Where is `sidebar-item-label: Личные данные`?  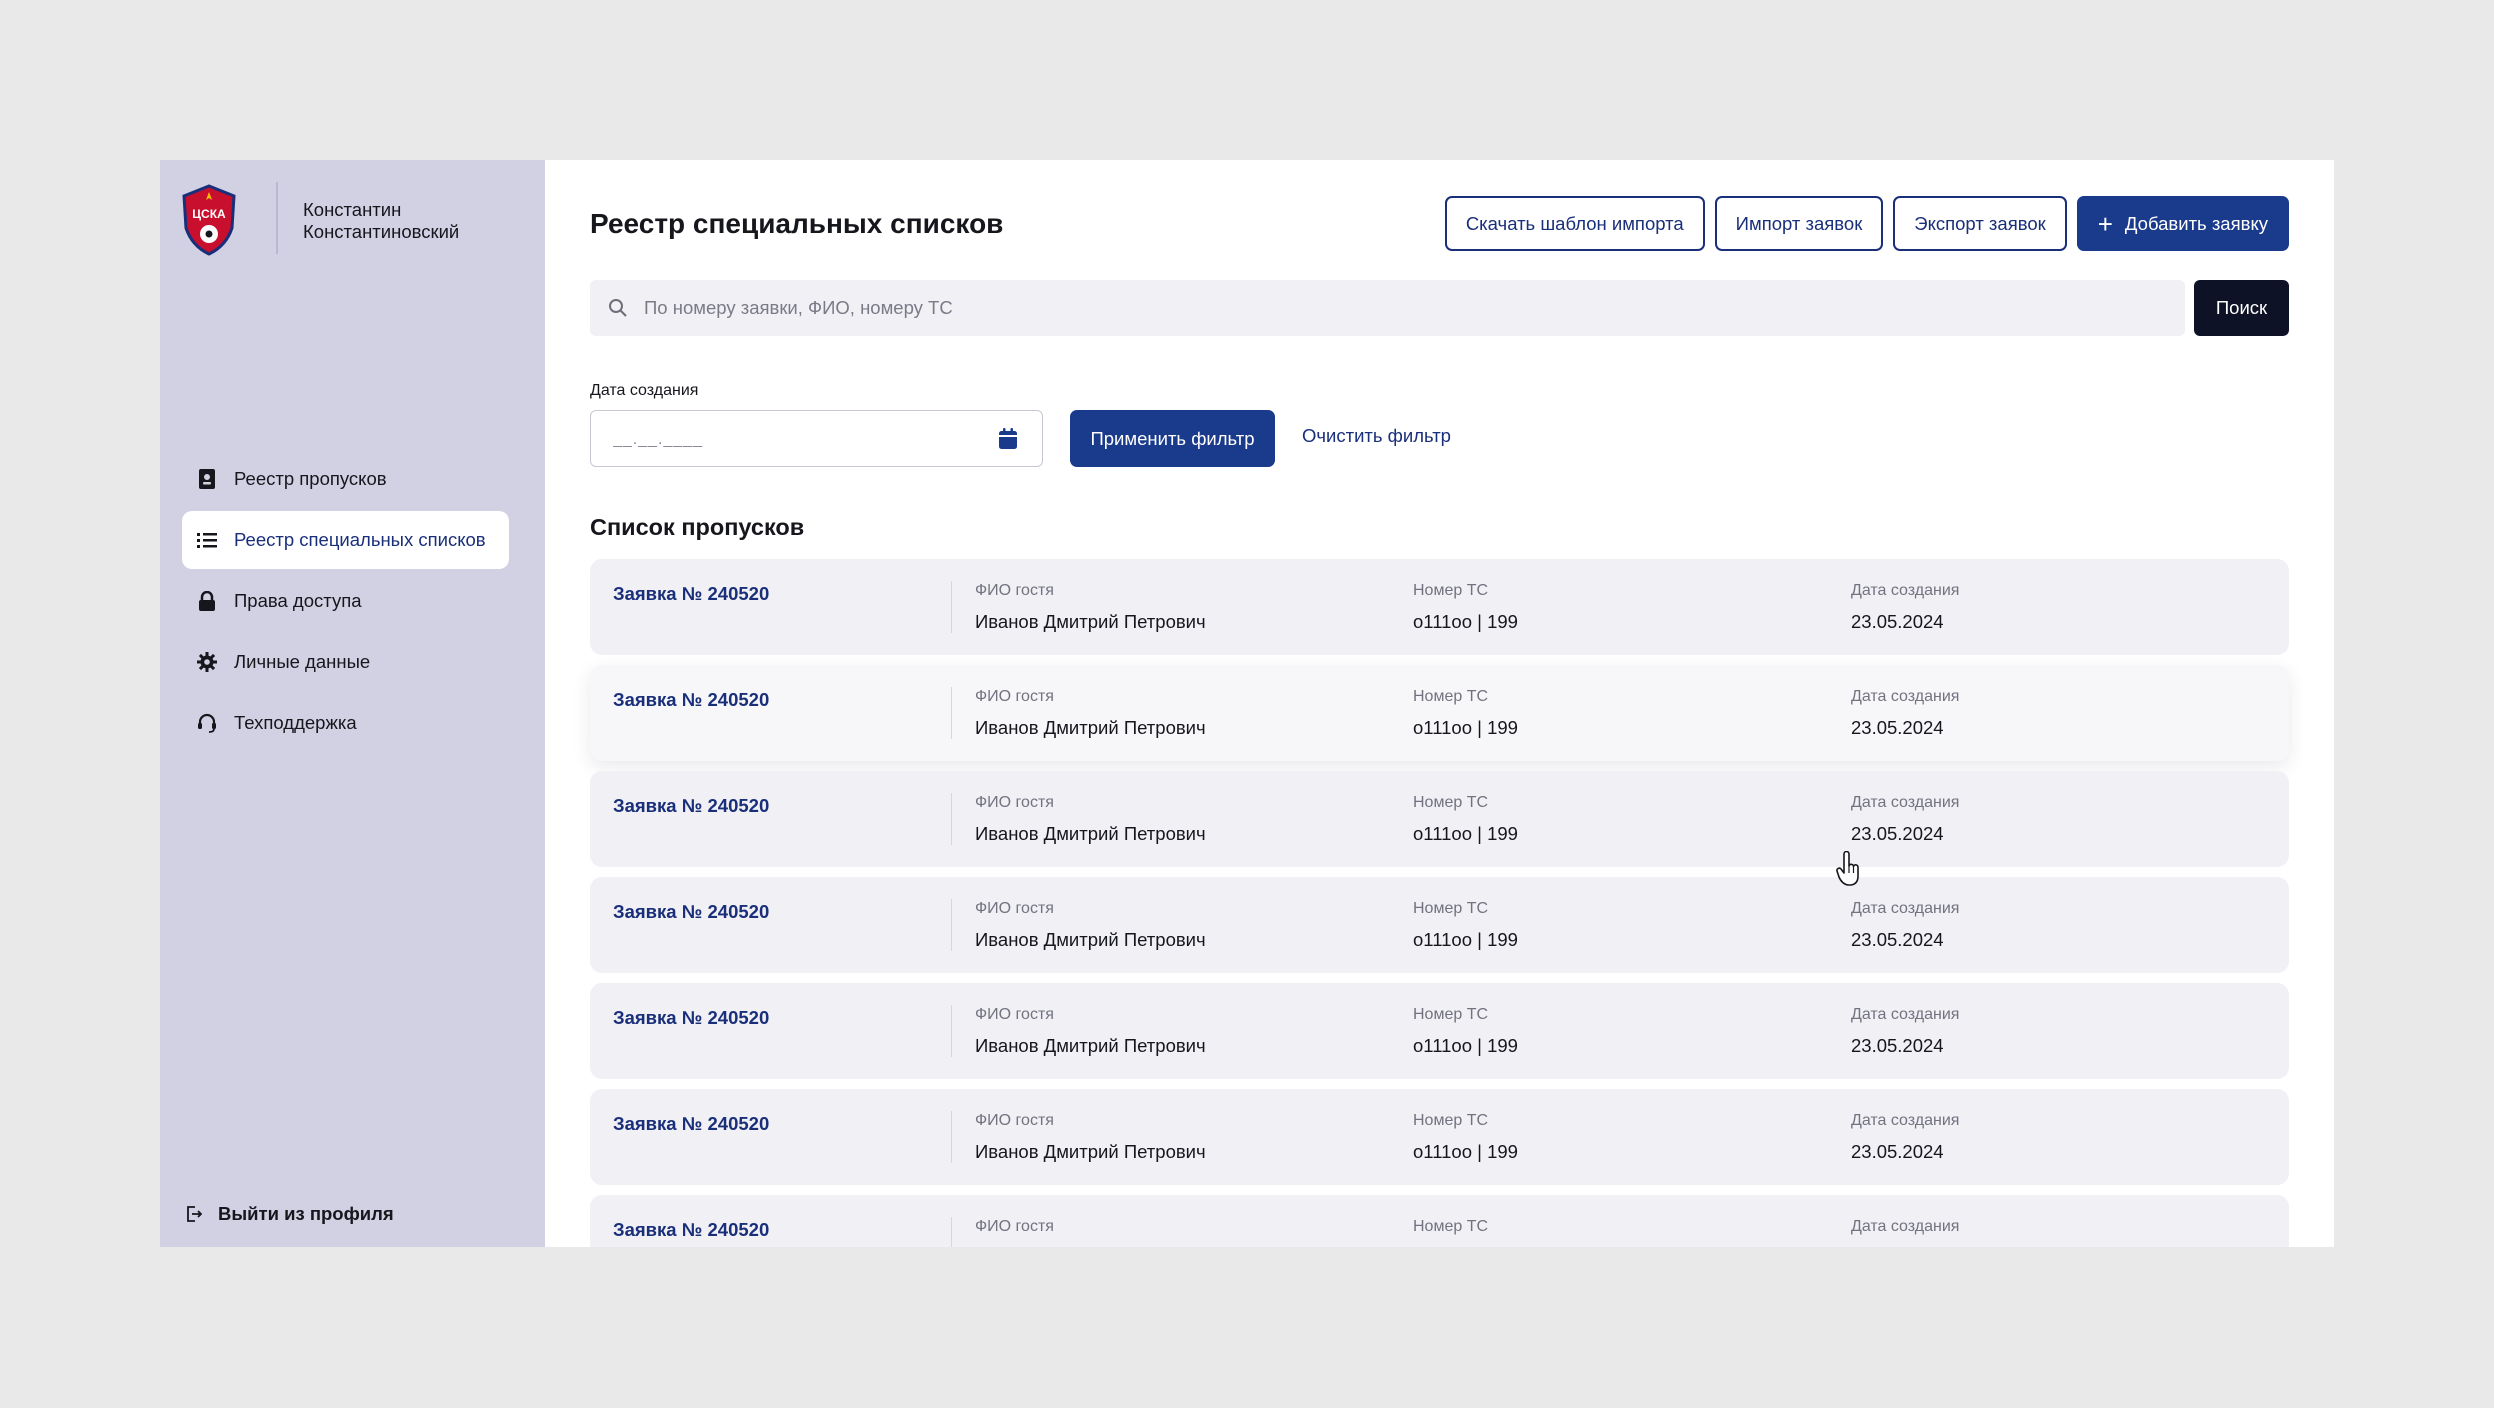
sidebar-item-label: Личные данные is located at coordinates (302, 661).